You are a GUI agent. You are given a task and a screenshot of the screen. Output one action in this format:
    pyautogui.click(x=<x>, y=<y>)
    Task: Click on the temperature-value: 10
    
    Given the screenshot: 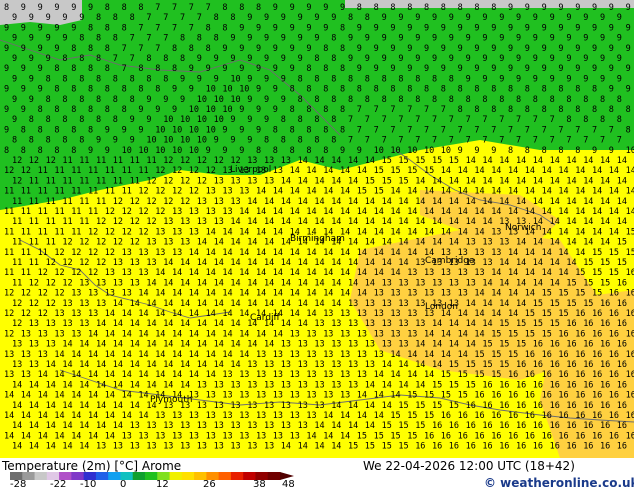 What is the action you would take?
    pyautogui.click(x=244, y=90)
    